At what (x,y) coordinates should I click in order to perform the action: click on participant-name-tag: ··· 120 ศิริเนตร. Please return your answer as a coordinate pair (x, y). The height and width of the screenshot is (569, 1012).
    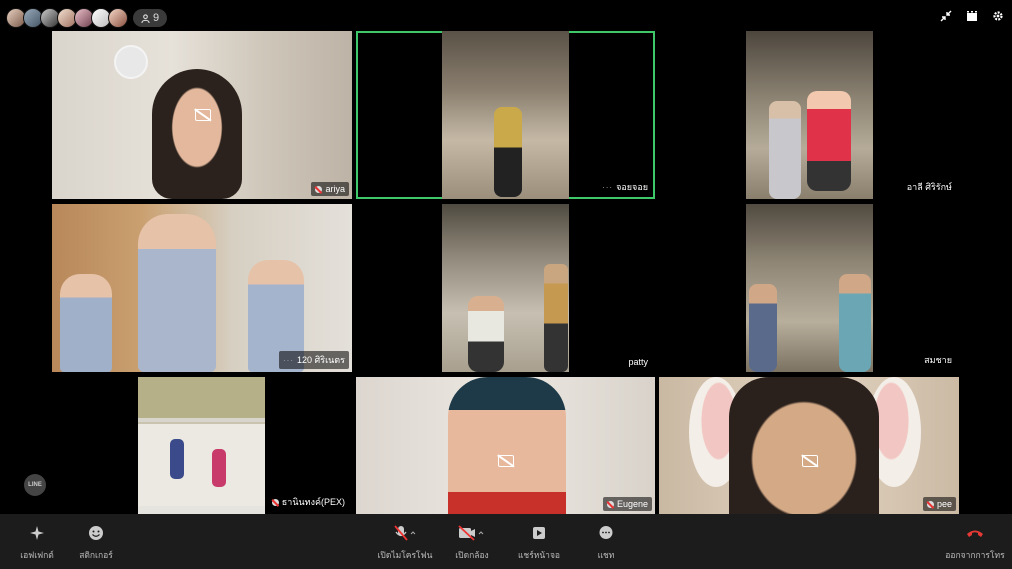
    Looking at the image, I should click on (314, 360).